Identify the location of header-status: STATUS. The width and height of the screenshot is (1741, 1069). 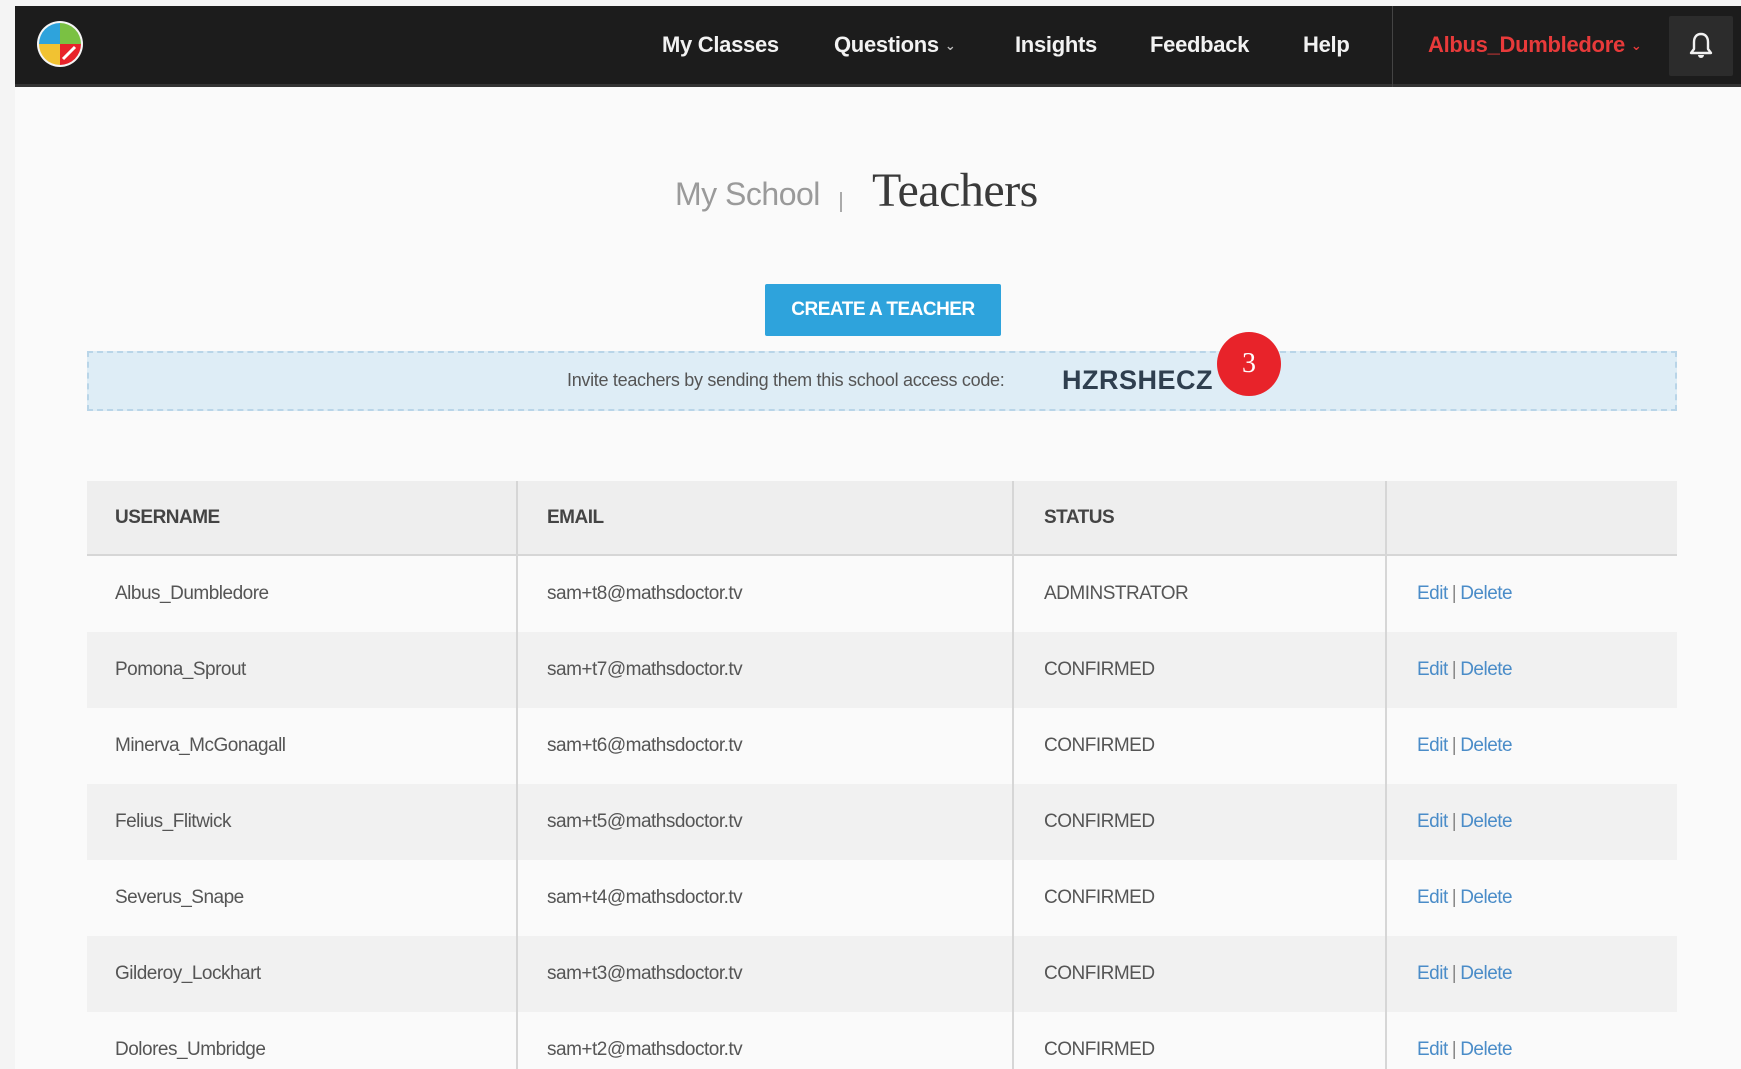
(1079, 517).